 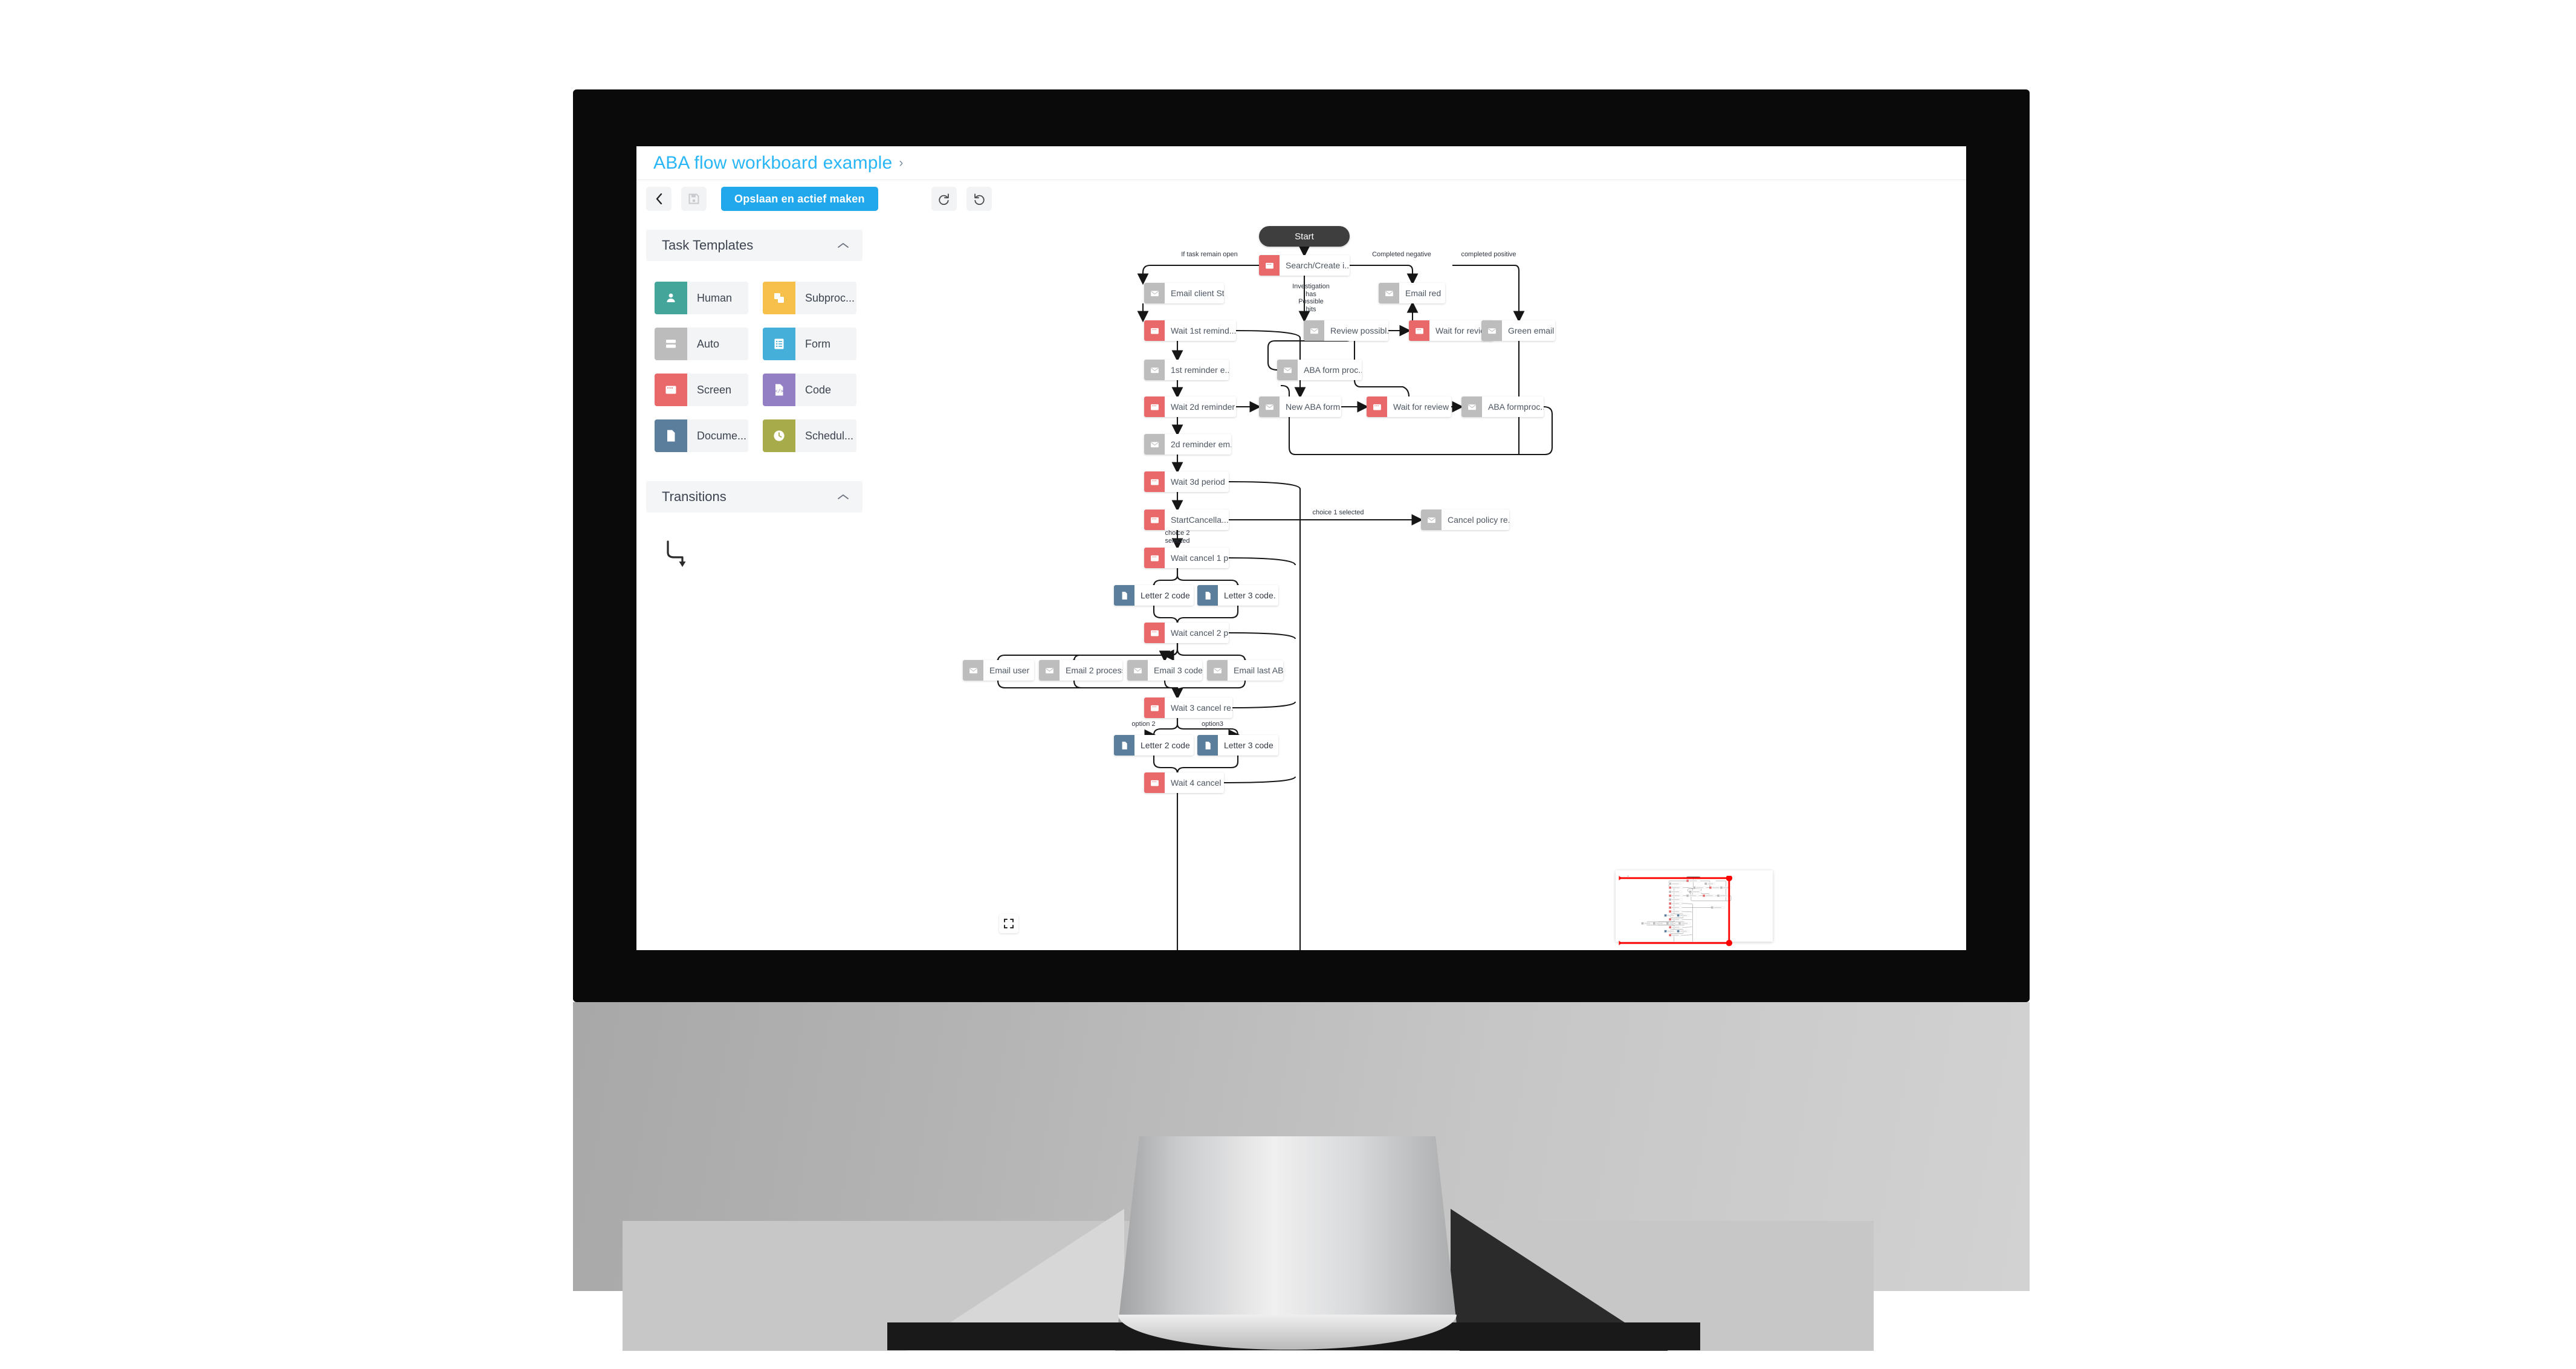 What do you see at coordinates (1675, 913) in the screenshot?
I see `minimap-viewport-frame` at bounding box center [1675, 913].